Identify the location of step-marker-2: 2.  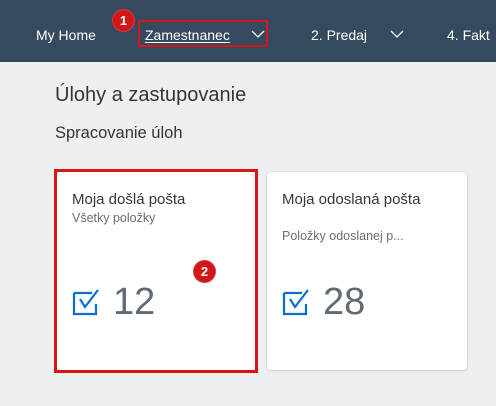
(204, 271).